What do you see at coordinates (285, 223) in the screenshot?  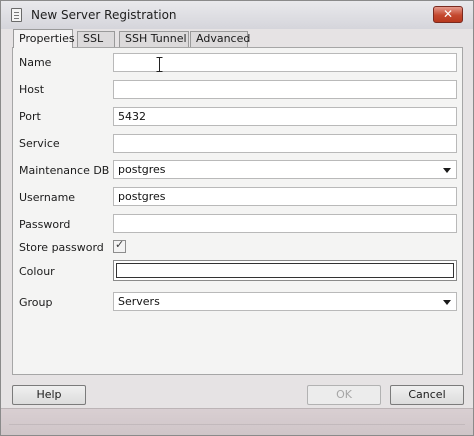 I see `password-field` at bounding box center [285, 223].